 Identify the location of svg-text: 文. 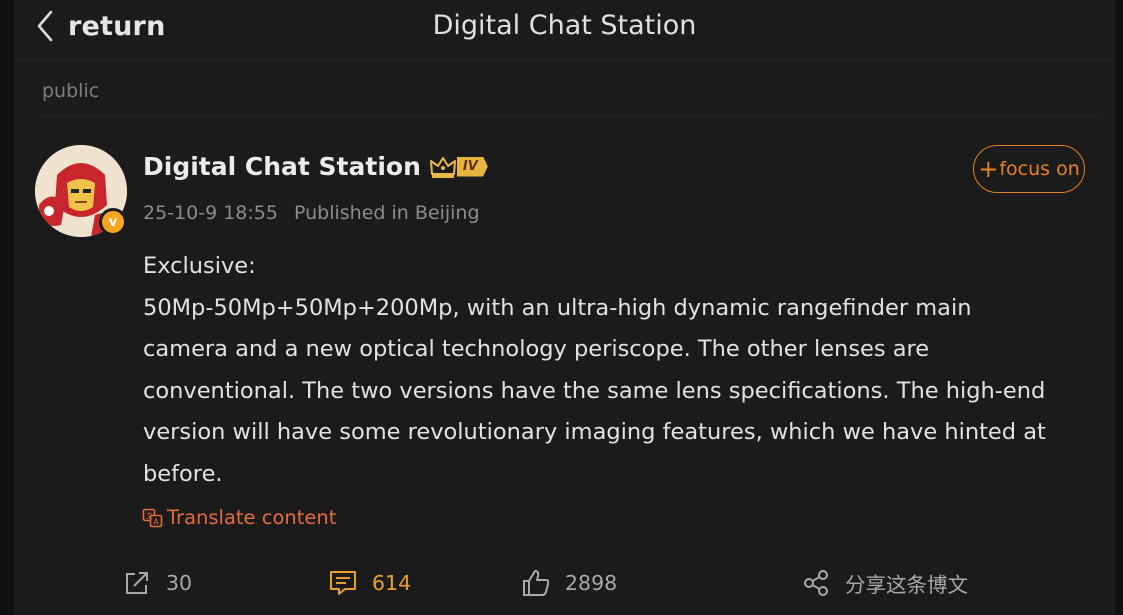
(149, 515).